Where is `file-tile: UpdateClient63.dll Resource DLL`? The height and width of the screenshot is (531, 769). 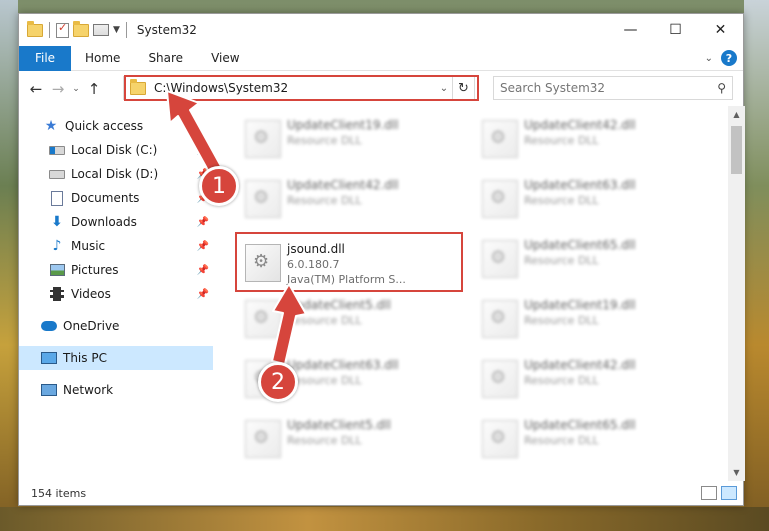 file-tile: UpdateClient63.dll Resource DLL is located at coordinates (588, 198).